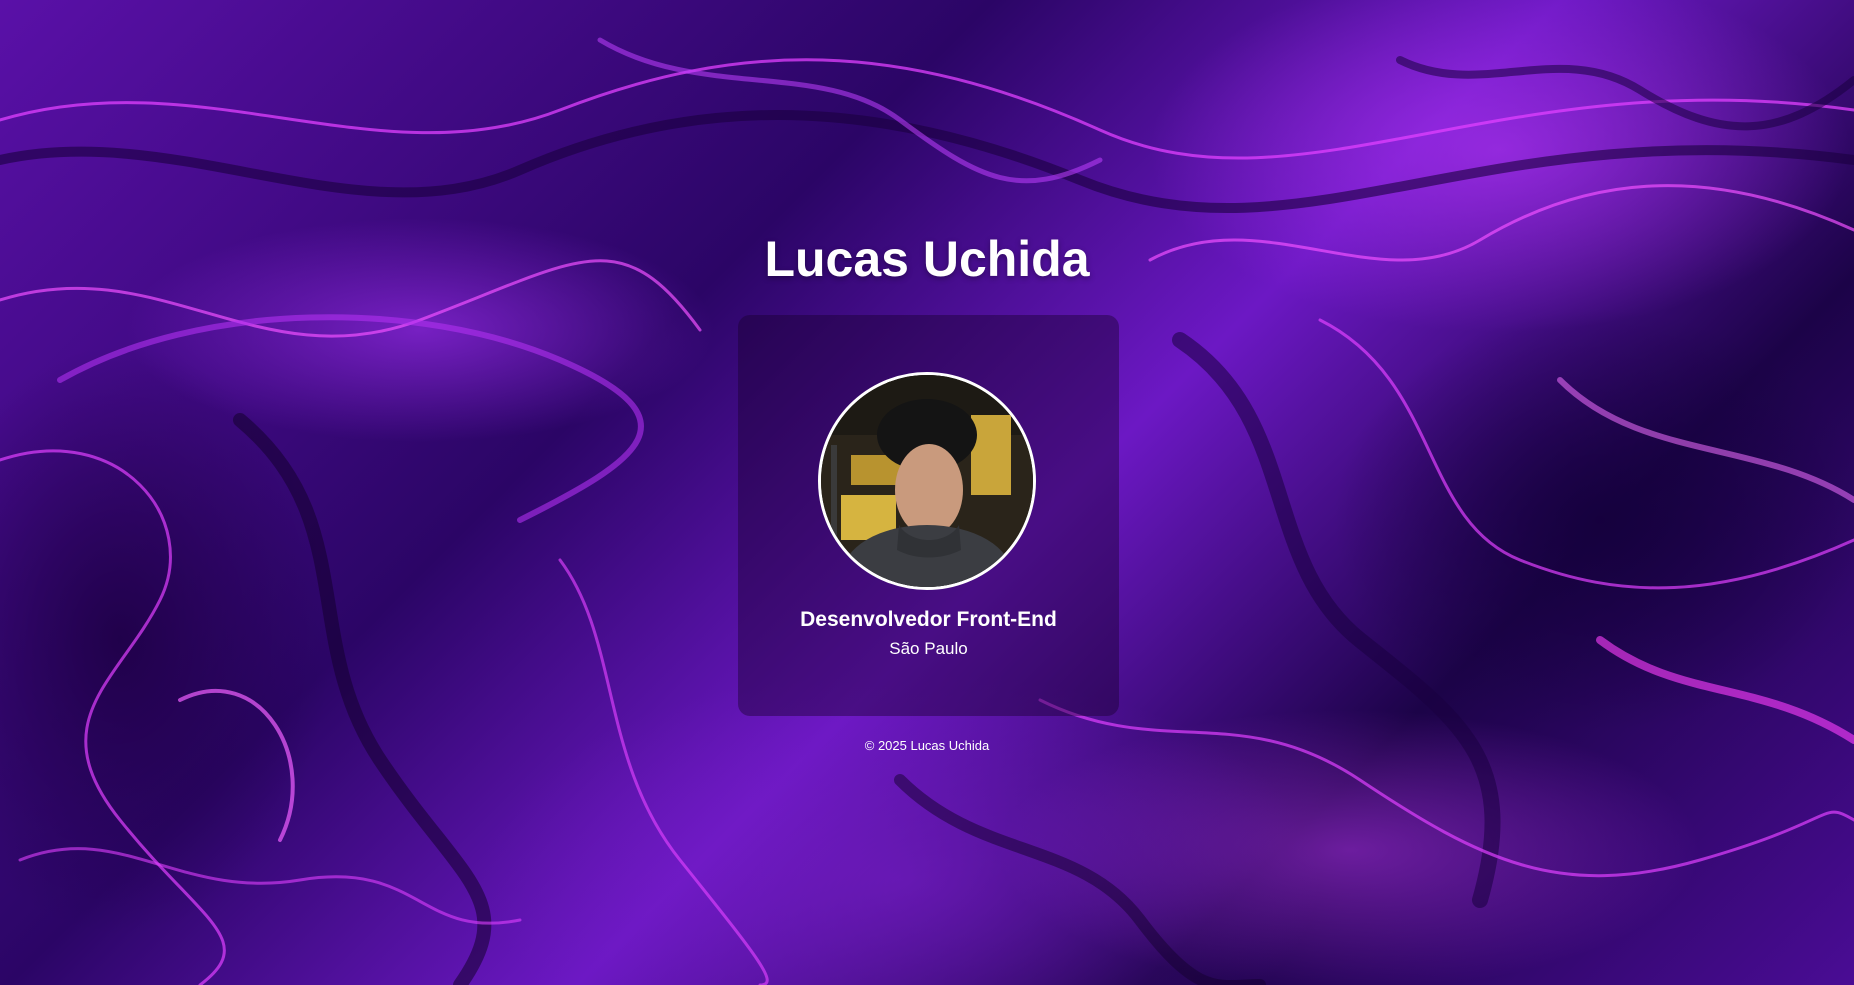 The width and height of the screenshot is (1854, 985). I want to click on footer-copyright: © 2025 Lucas Uchida, so click(927, 745).